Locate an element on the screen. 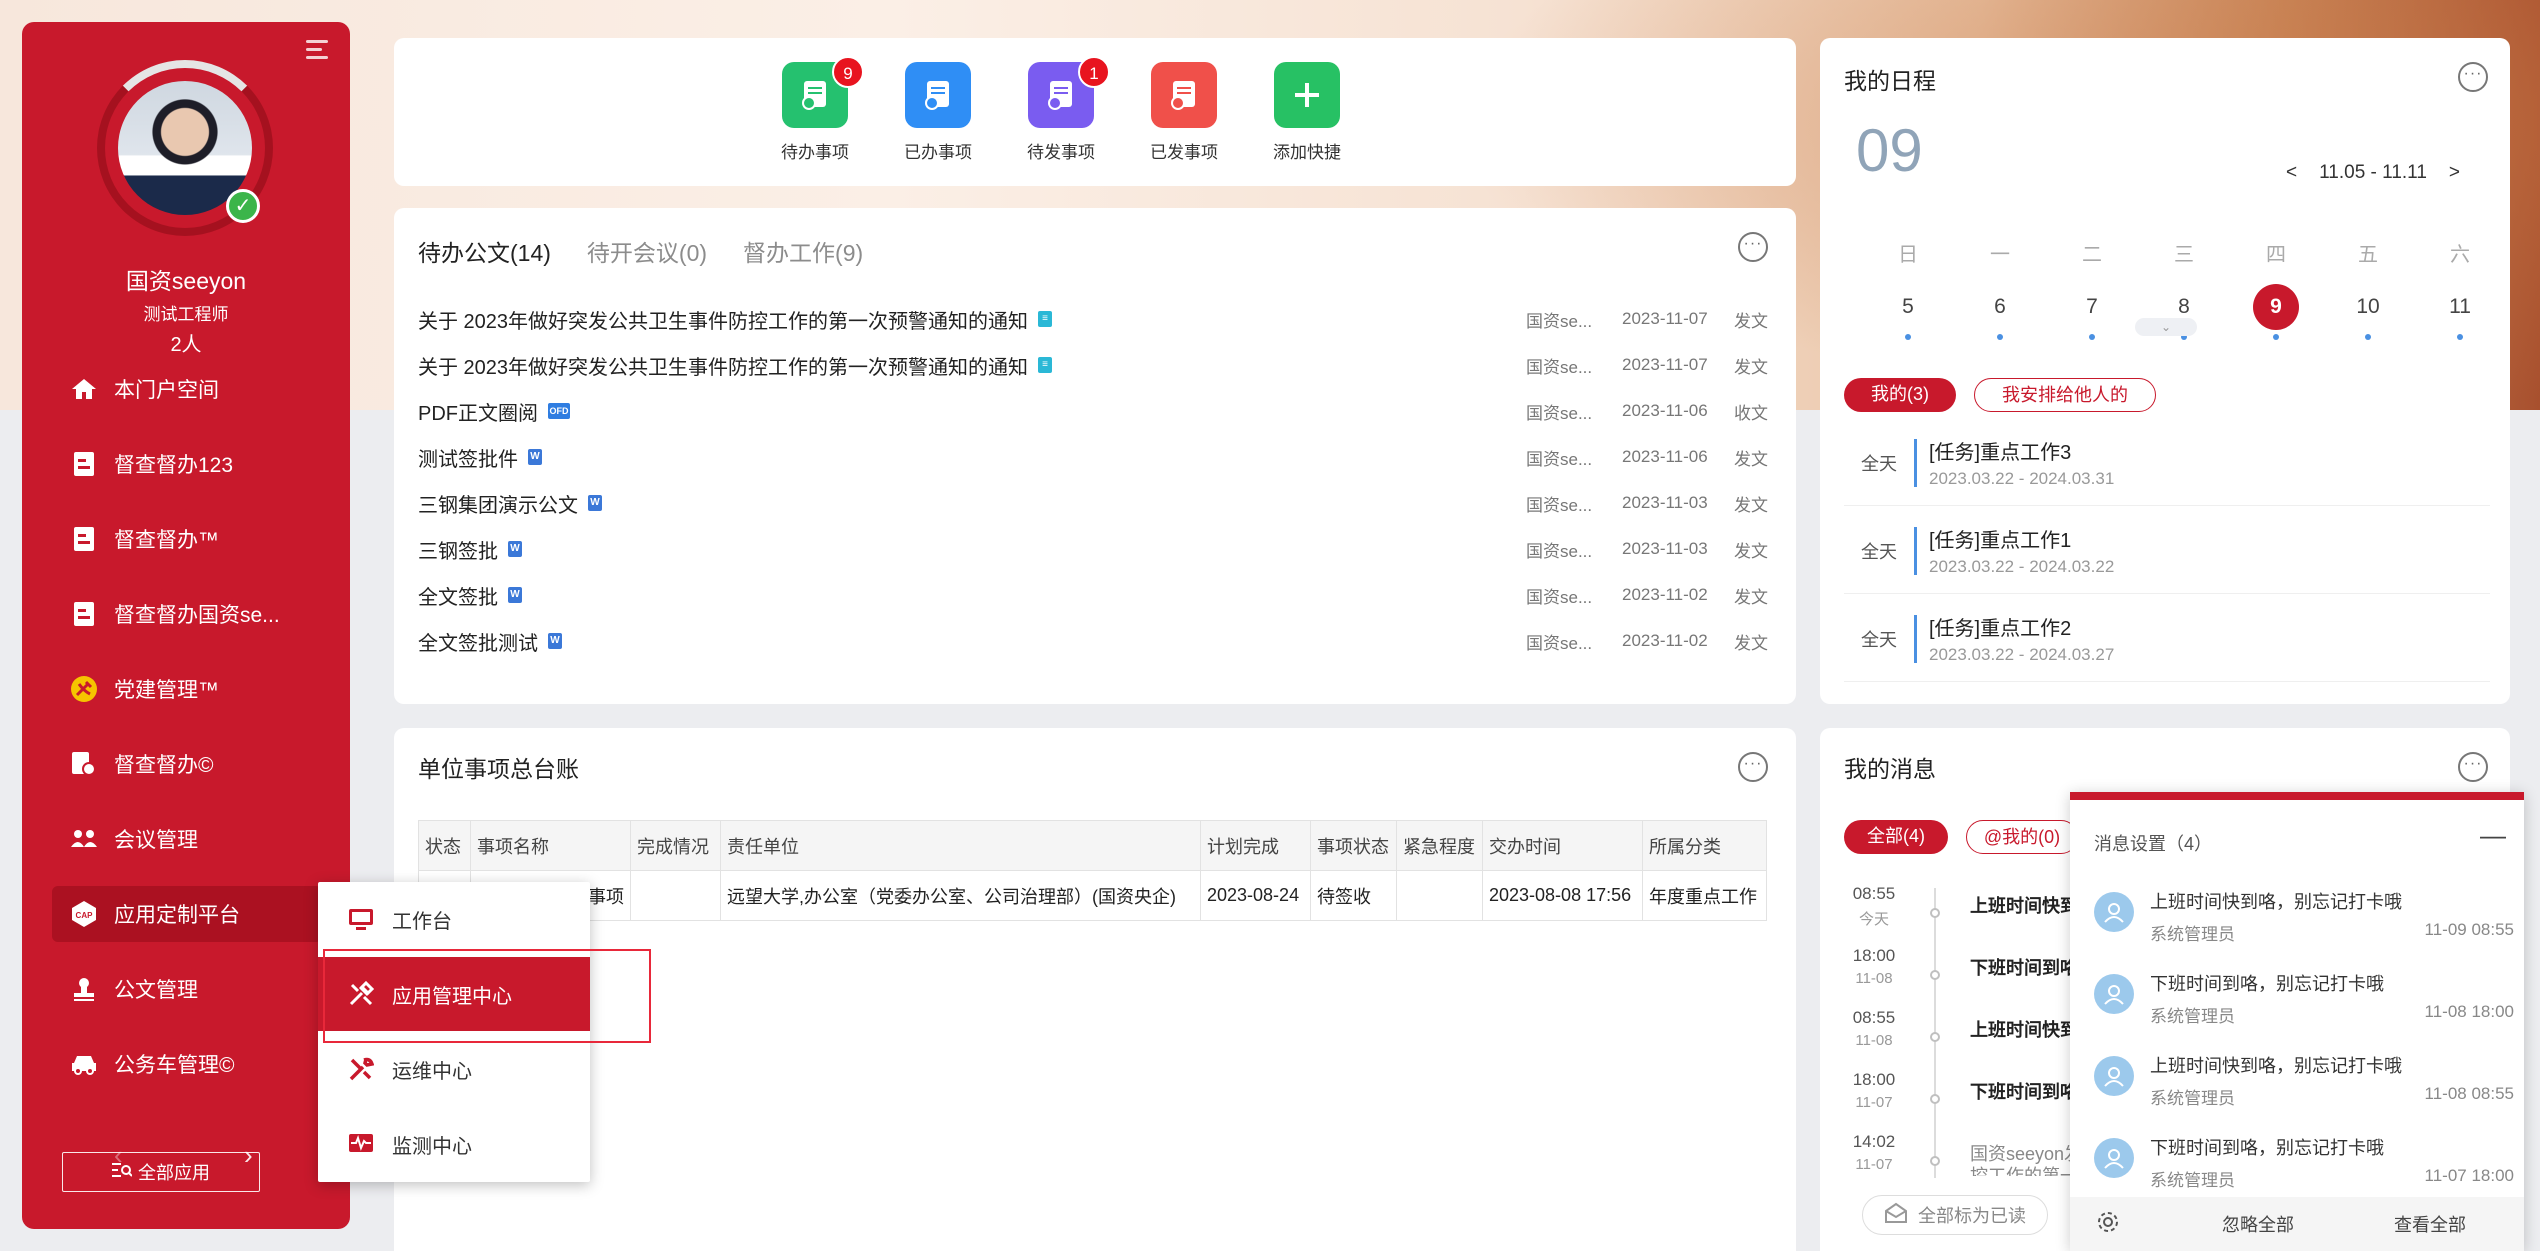 Image resolution: width=2540 pixels, height=1251 pixels. column-header: 事项名称 is located at coordinates (550, 845).